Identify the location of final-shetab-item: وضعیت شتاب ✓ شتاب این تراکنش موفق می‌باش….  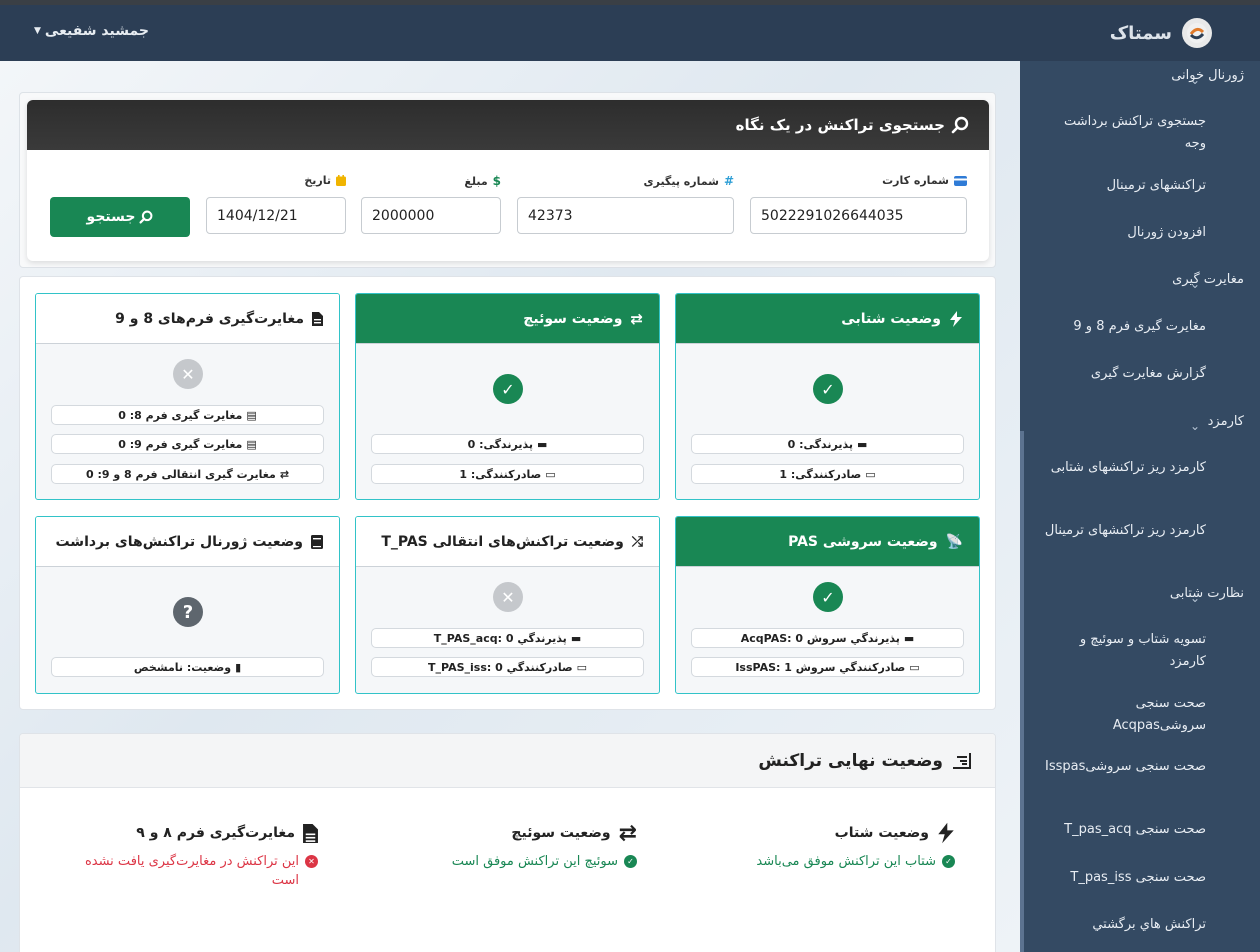
(815, 845).